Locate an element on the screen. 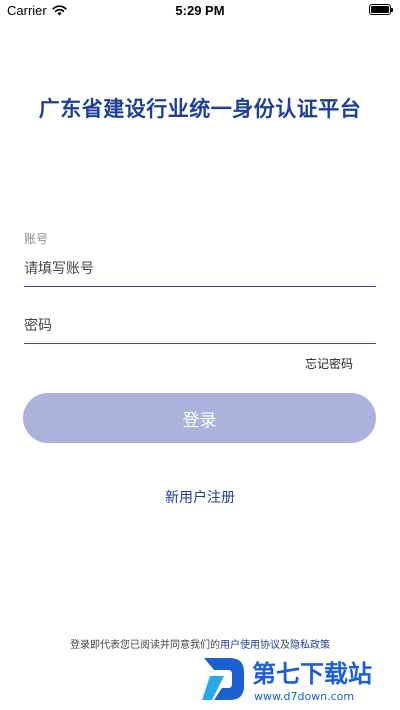 The height and width of the screenshot is (710, 400). status-bar: Carrier 5:29 PM is located at coordinates (200, 11).